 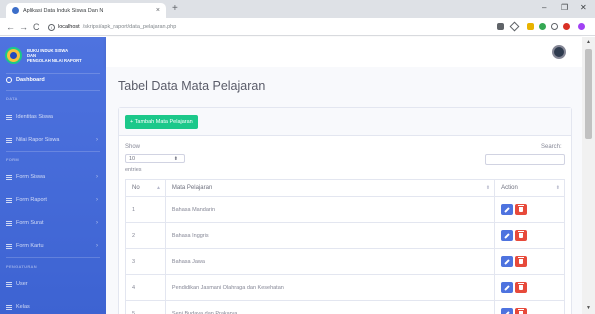 I want to click on sidebar-item-kelas: Kelas, so click(x=53, y=307).